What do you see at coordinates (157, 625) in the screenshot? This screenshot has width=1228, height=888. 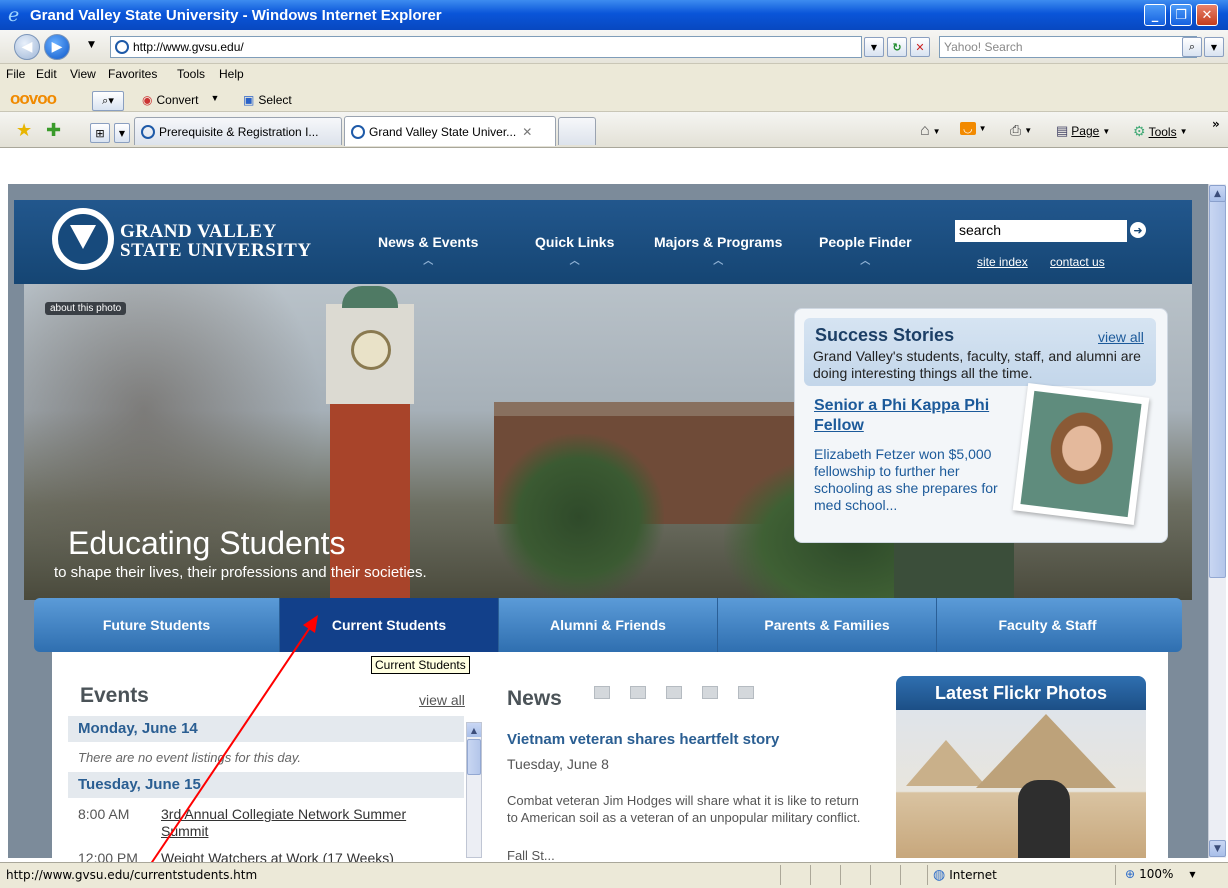 I see `tab-future-students: Future Students` at bounding box center [157, 625].